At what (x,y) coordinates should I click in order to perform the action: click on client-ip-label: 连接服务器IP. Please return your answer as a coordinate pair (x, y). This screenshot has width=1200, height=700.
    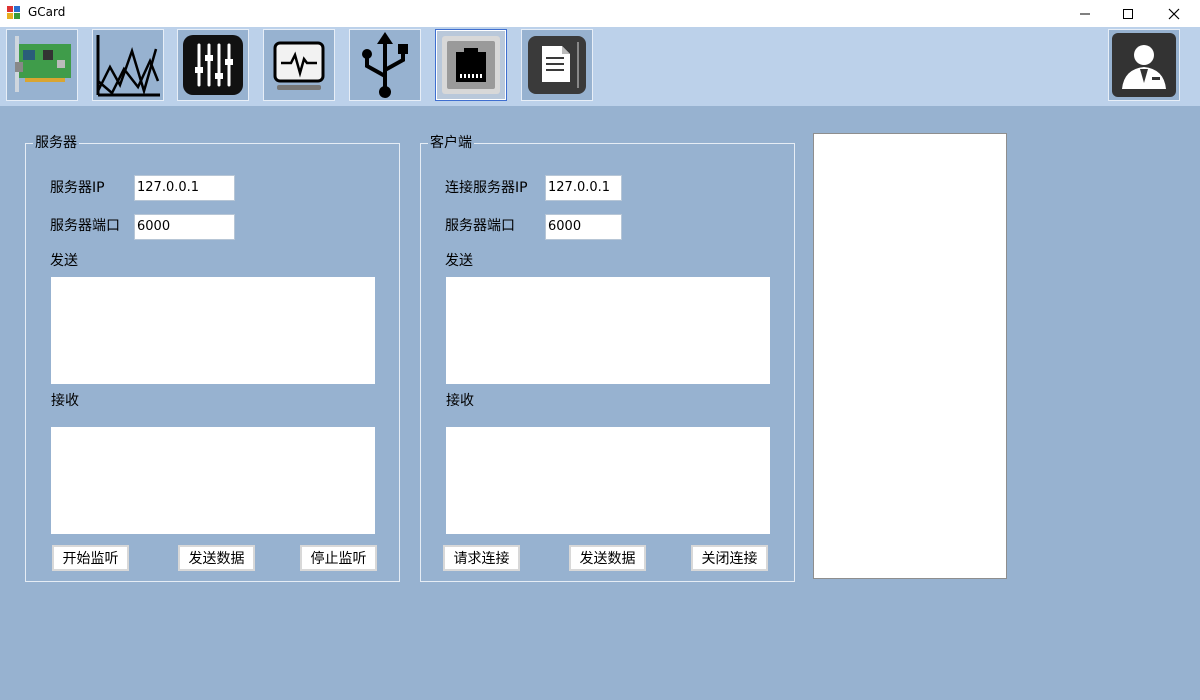
    Looking at the image, I should click on (486, 188).